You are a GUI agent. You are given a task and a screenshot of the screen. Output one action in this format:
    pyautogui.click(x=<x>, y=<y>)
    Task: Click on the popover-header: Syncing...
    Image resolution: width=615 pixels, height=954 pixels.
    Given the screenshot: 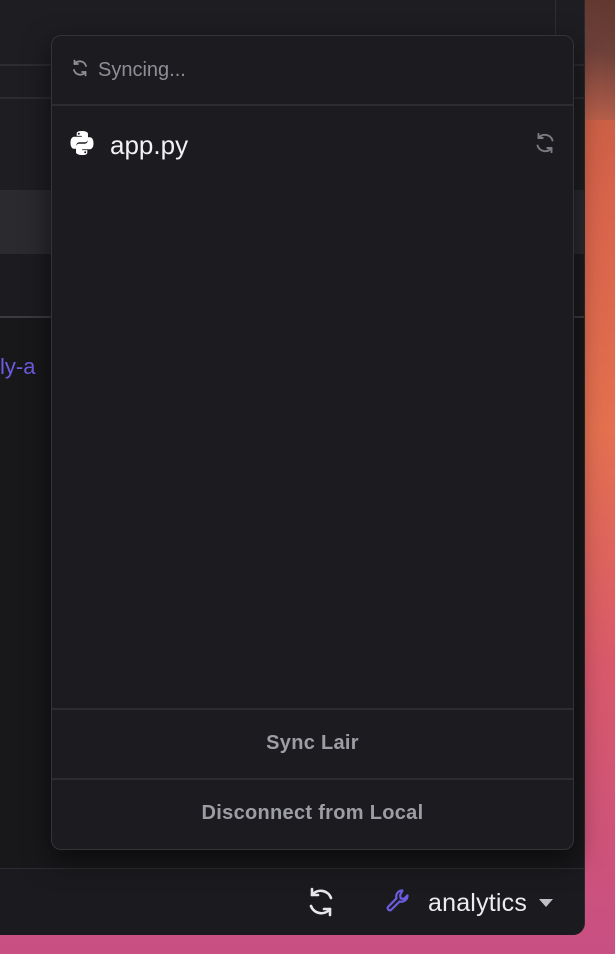 What is the action you would take?
    pyautogui.click(x=312, y=71)
    